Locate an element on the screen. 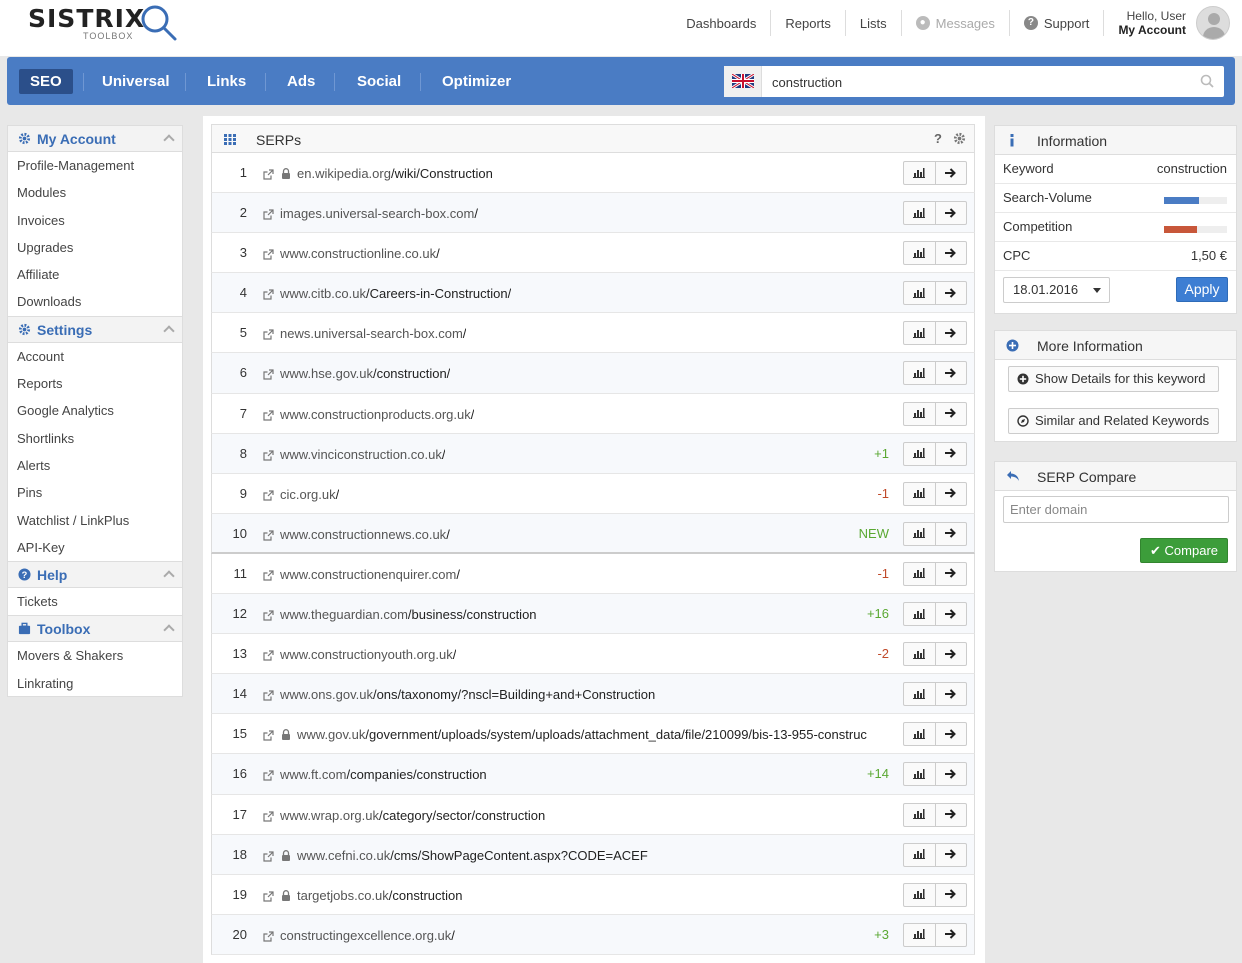  sidebar-section-my-account: My Account is located at coordinates (95, 138).